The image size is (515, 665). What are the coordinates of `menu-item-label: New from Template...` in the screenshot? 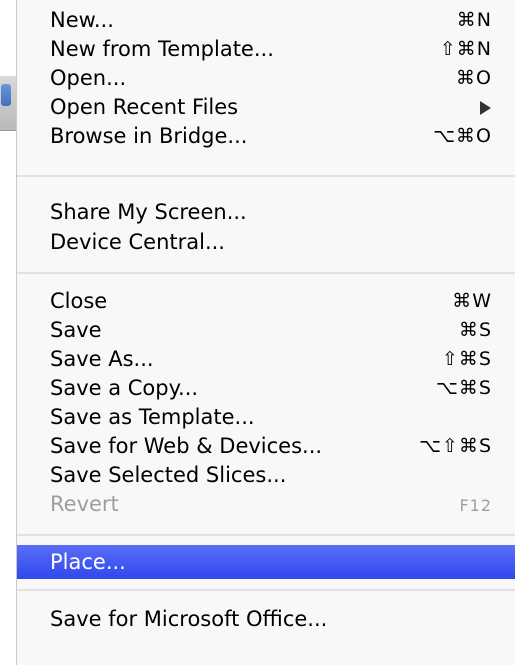 It's located at (162, 49).